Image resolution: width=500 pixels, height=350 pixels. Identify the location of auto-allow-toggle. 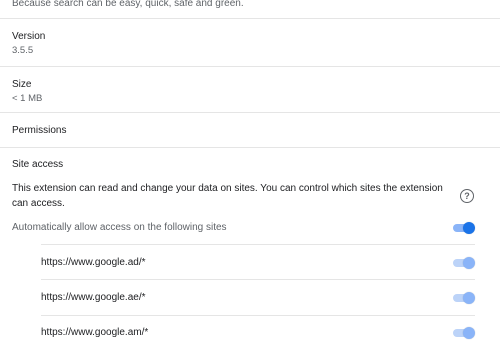
(464, 228).